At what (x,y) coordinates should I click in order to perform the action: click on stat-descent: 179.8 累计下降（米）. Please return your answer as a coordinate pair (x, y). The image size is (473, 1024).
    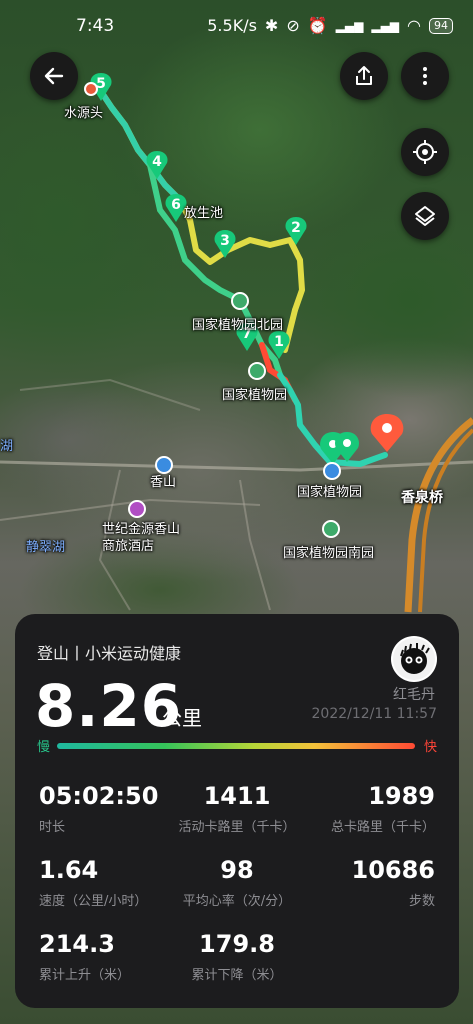
    Looking at the image, I should click on (236, 956).